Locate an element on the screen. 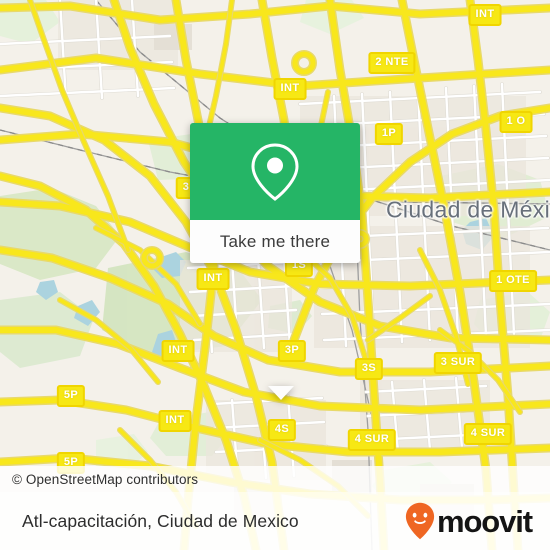 This screenshot has width=550, height=550. road-shield: 1 OTE is located at coordinates (513, 281).